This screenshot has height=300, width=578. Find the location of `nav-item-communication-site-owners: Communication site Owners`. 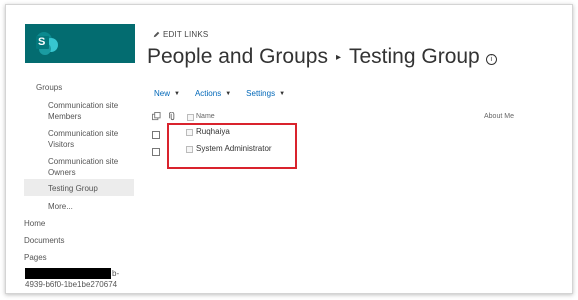

nav-item-communication-site-owners: Communication site Owners is located at coordinates (83, 167).